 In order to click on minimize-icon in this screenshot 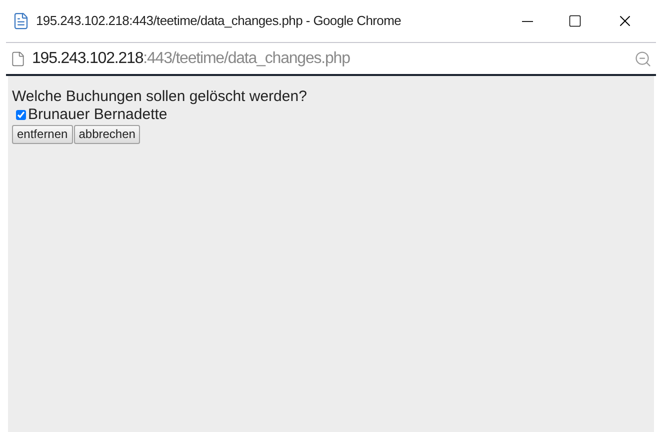, I will do `click(527, 21)`.